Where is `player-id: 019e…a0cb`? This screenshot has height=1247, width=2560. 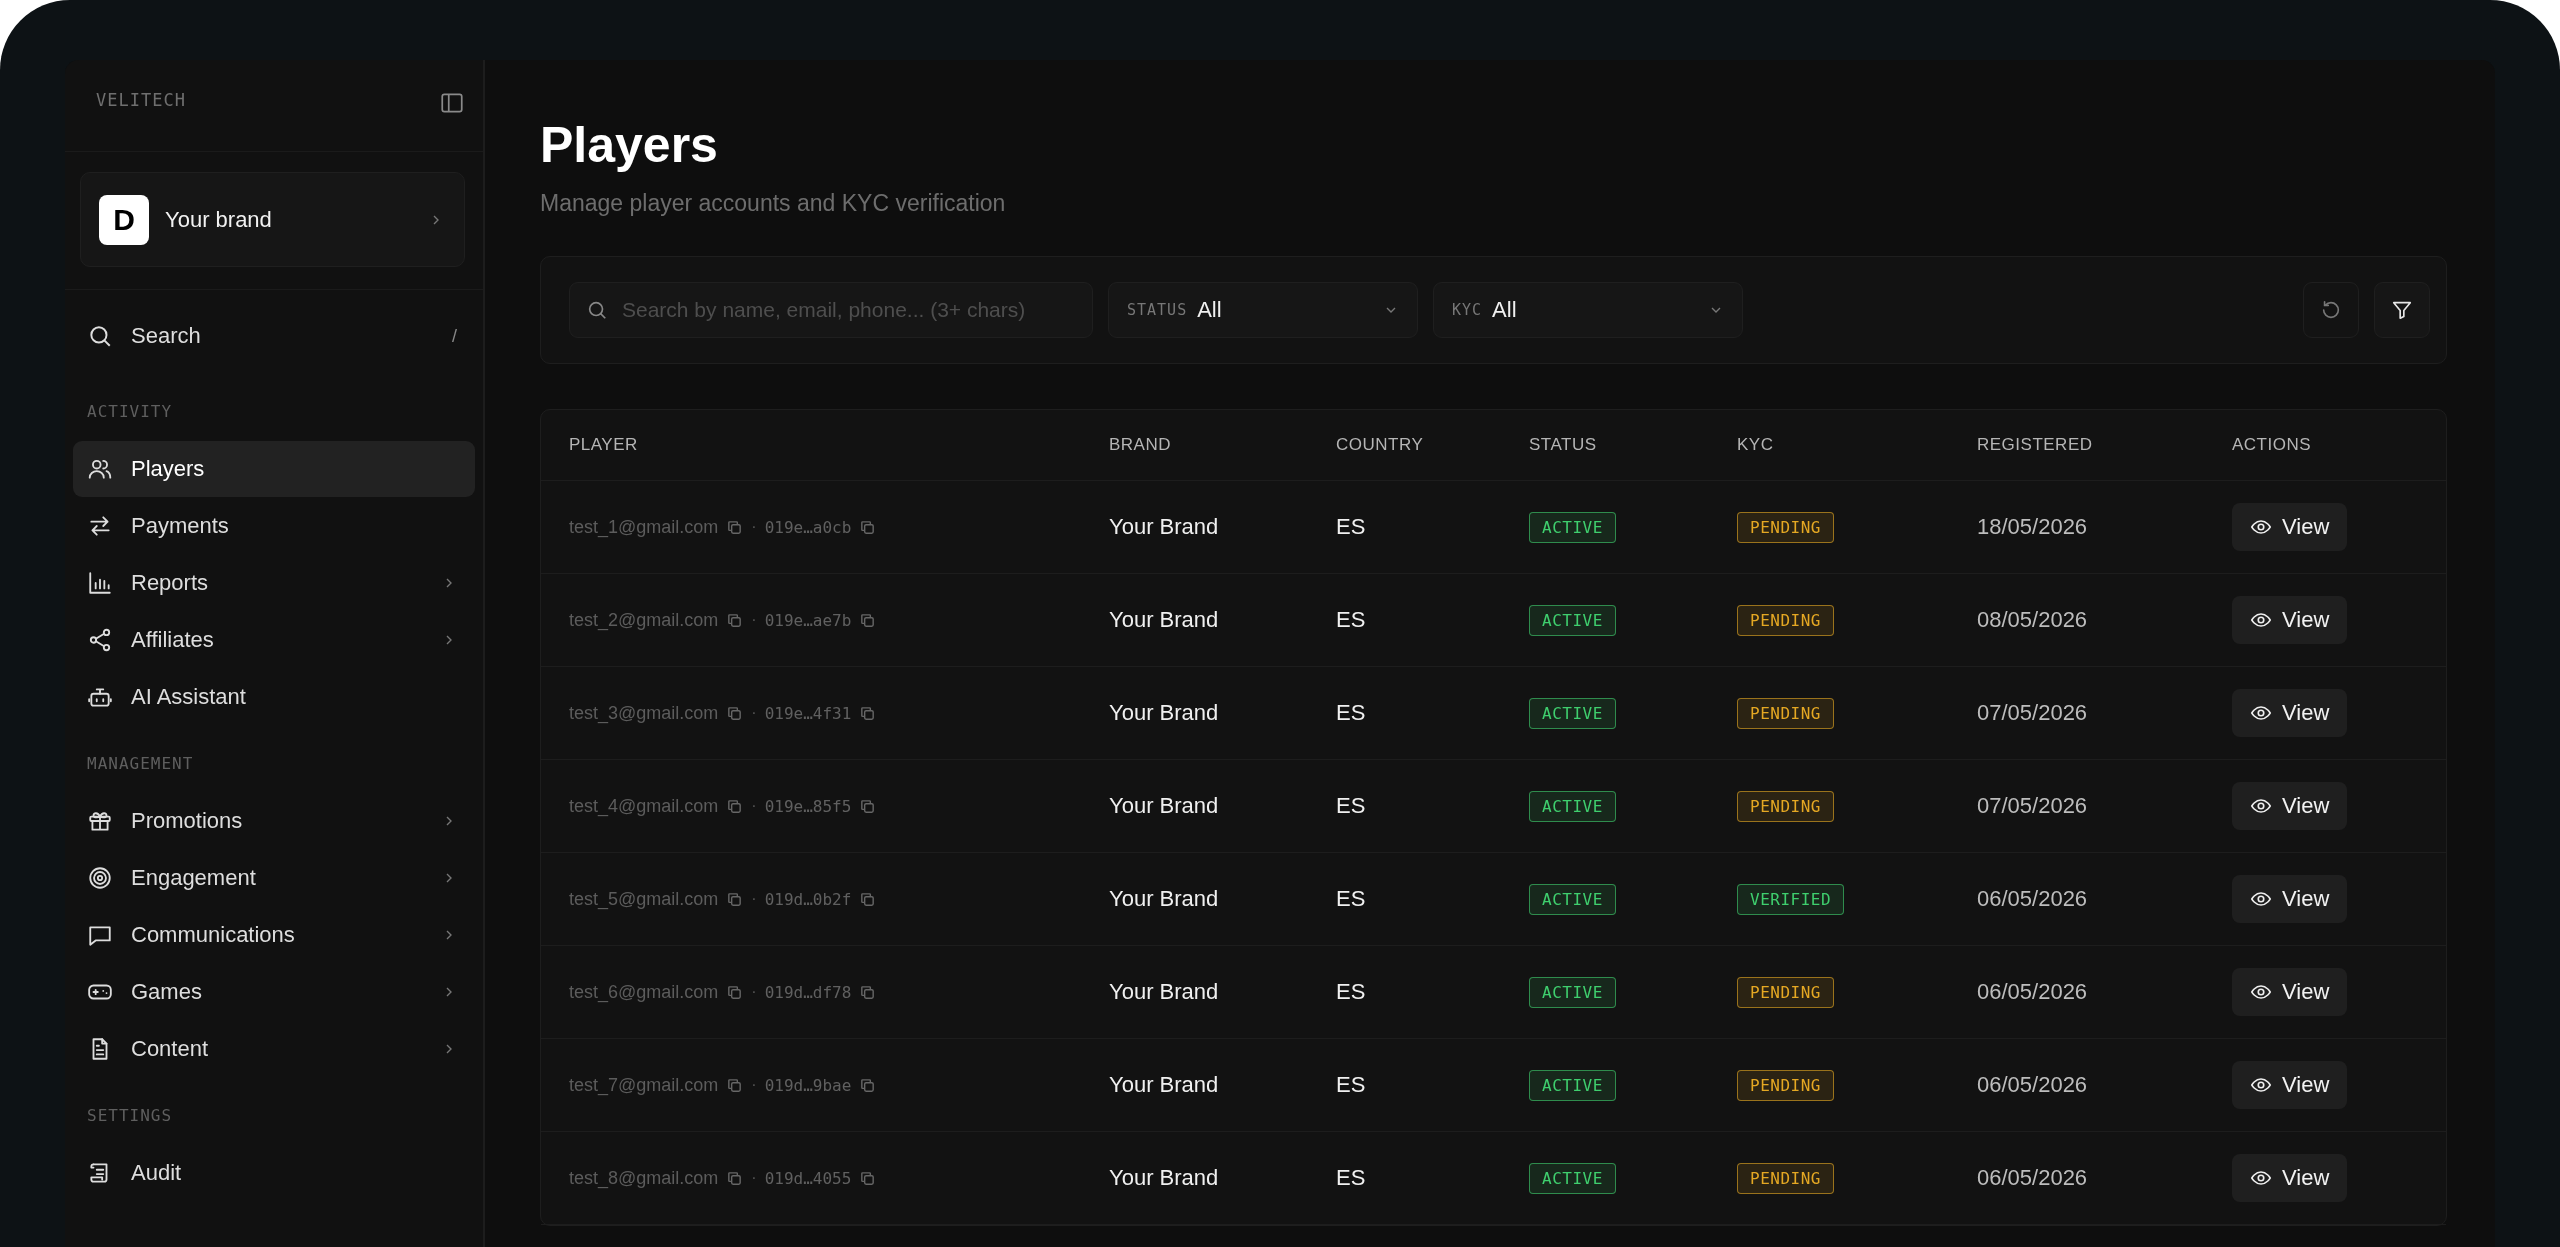
player-id: 019e…a0cb is located at coordinates (808, 527).